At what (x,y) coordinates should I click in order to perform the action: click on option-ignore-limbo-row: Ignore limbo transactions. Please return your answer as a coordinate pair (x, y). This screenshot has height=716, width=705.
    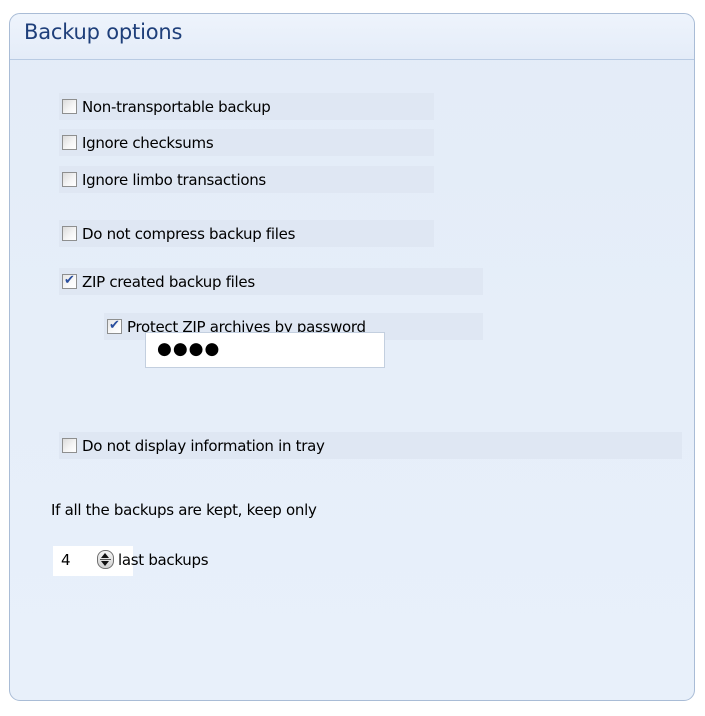
    Looking at the image, I should click on (246, 179).